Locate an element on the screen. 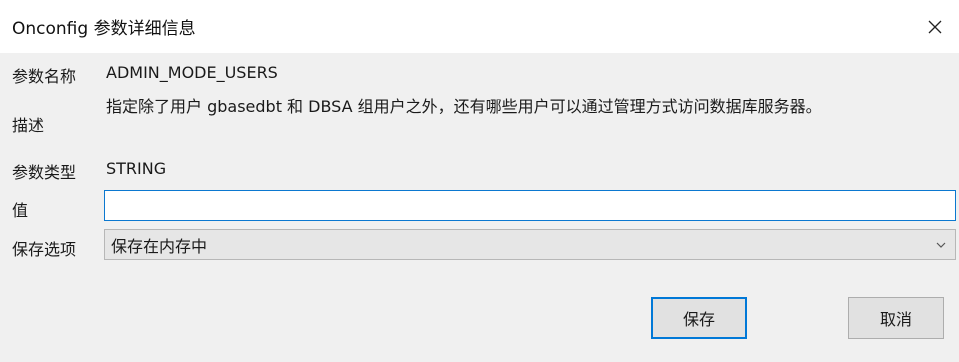 This screenshot has width=959, height=362. chevron-down-icon is located at coordinates (941, 245).